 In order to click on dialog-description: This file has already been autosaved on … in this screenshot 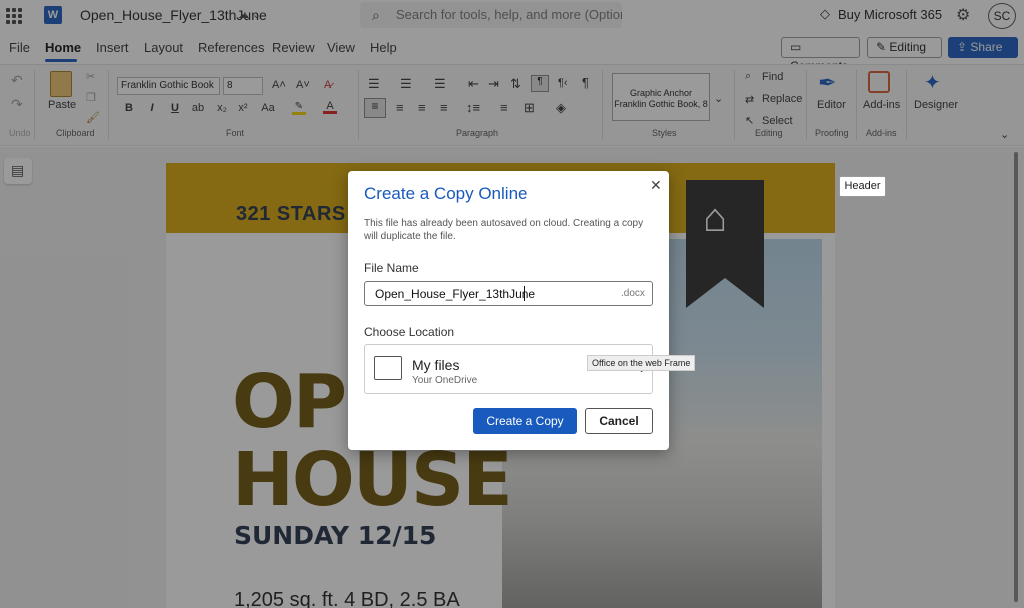, I will do `click(504, 230)`.